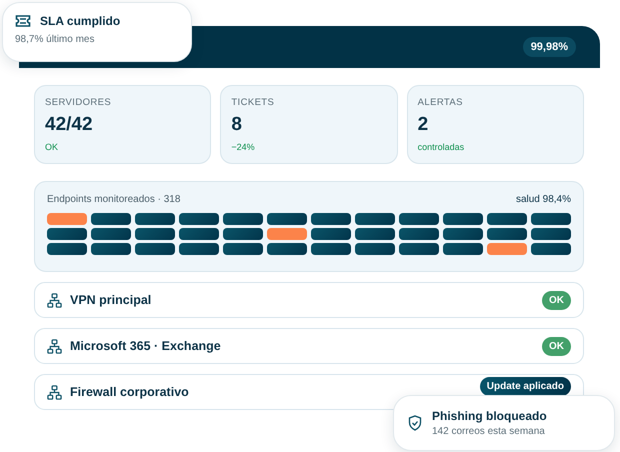  What do you see at coordinates (489, 431) in the screenshot?
I see `toast-subtitle: 142 correos esta semana` at bounding box center [489, 431].